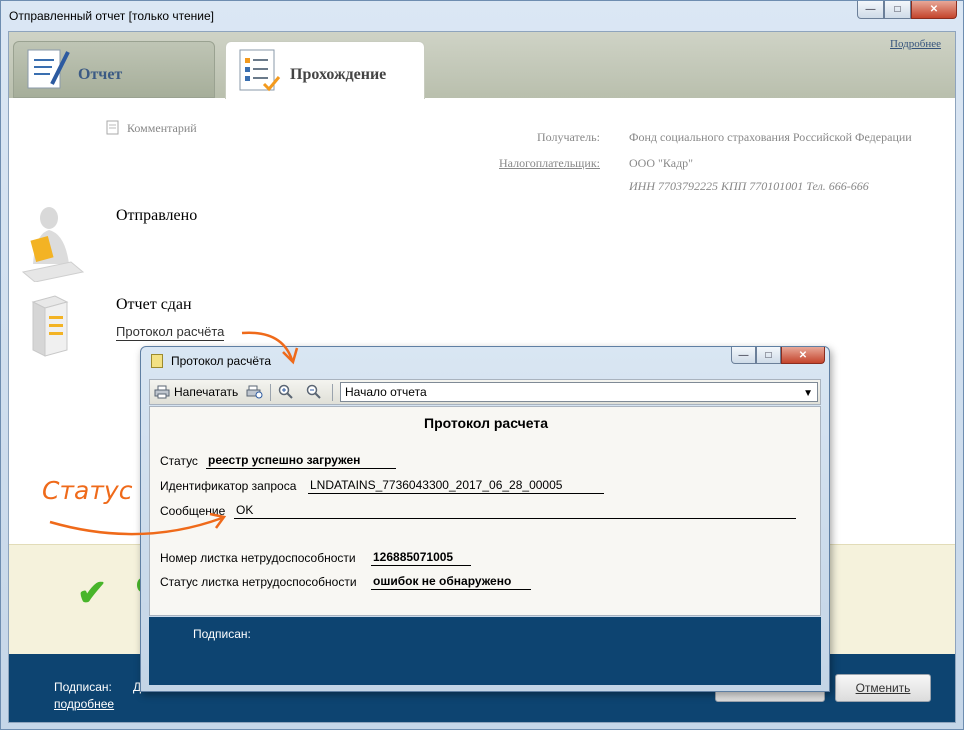 The width and height of the screenshot is (964, 730). I want to click on print-button-label: Напечатать, so click(206, 392).